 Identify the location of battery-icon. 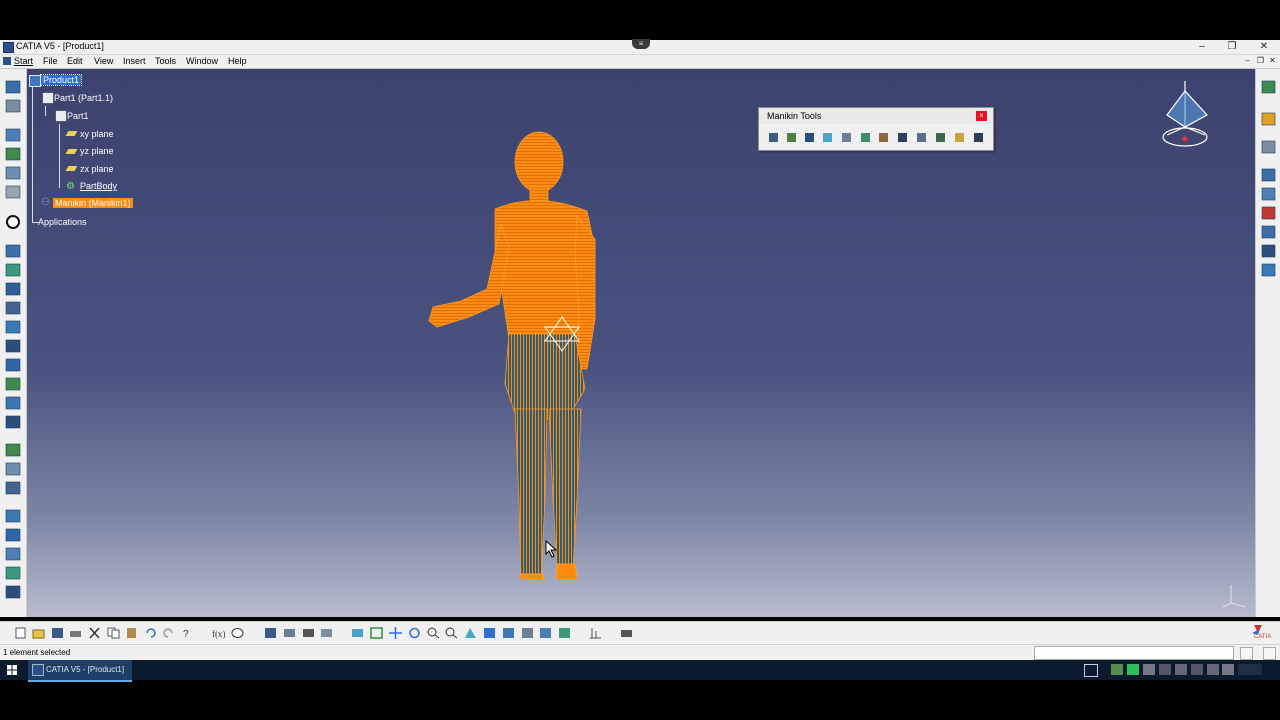
(1197, 669).